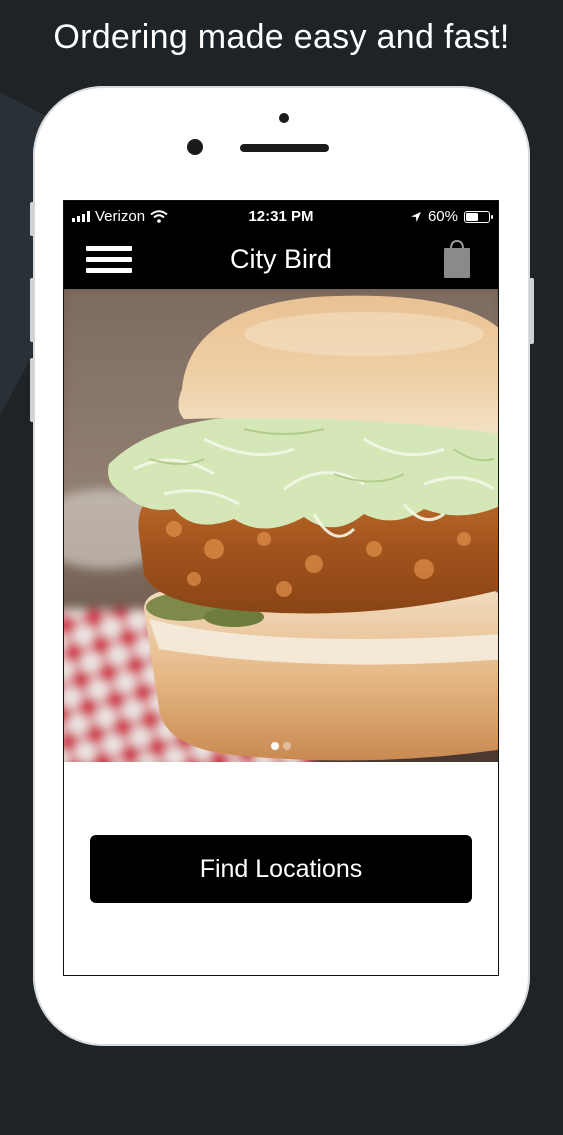 This screenshot has width=563, height=1135. I want to click on page-title: City Bird, so click(280, 259).